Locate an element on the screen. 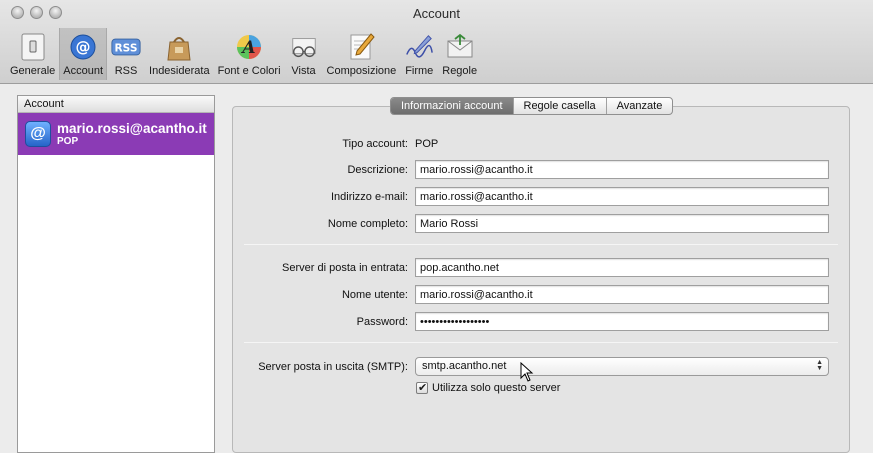 The height and width of the screenshot is (453, 873). smtp-selected-value: smtp.acantho.net is located at coordinates (464, 366).